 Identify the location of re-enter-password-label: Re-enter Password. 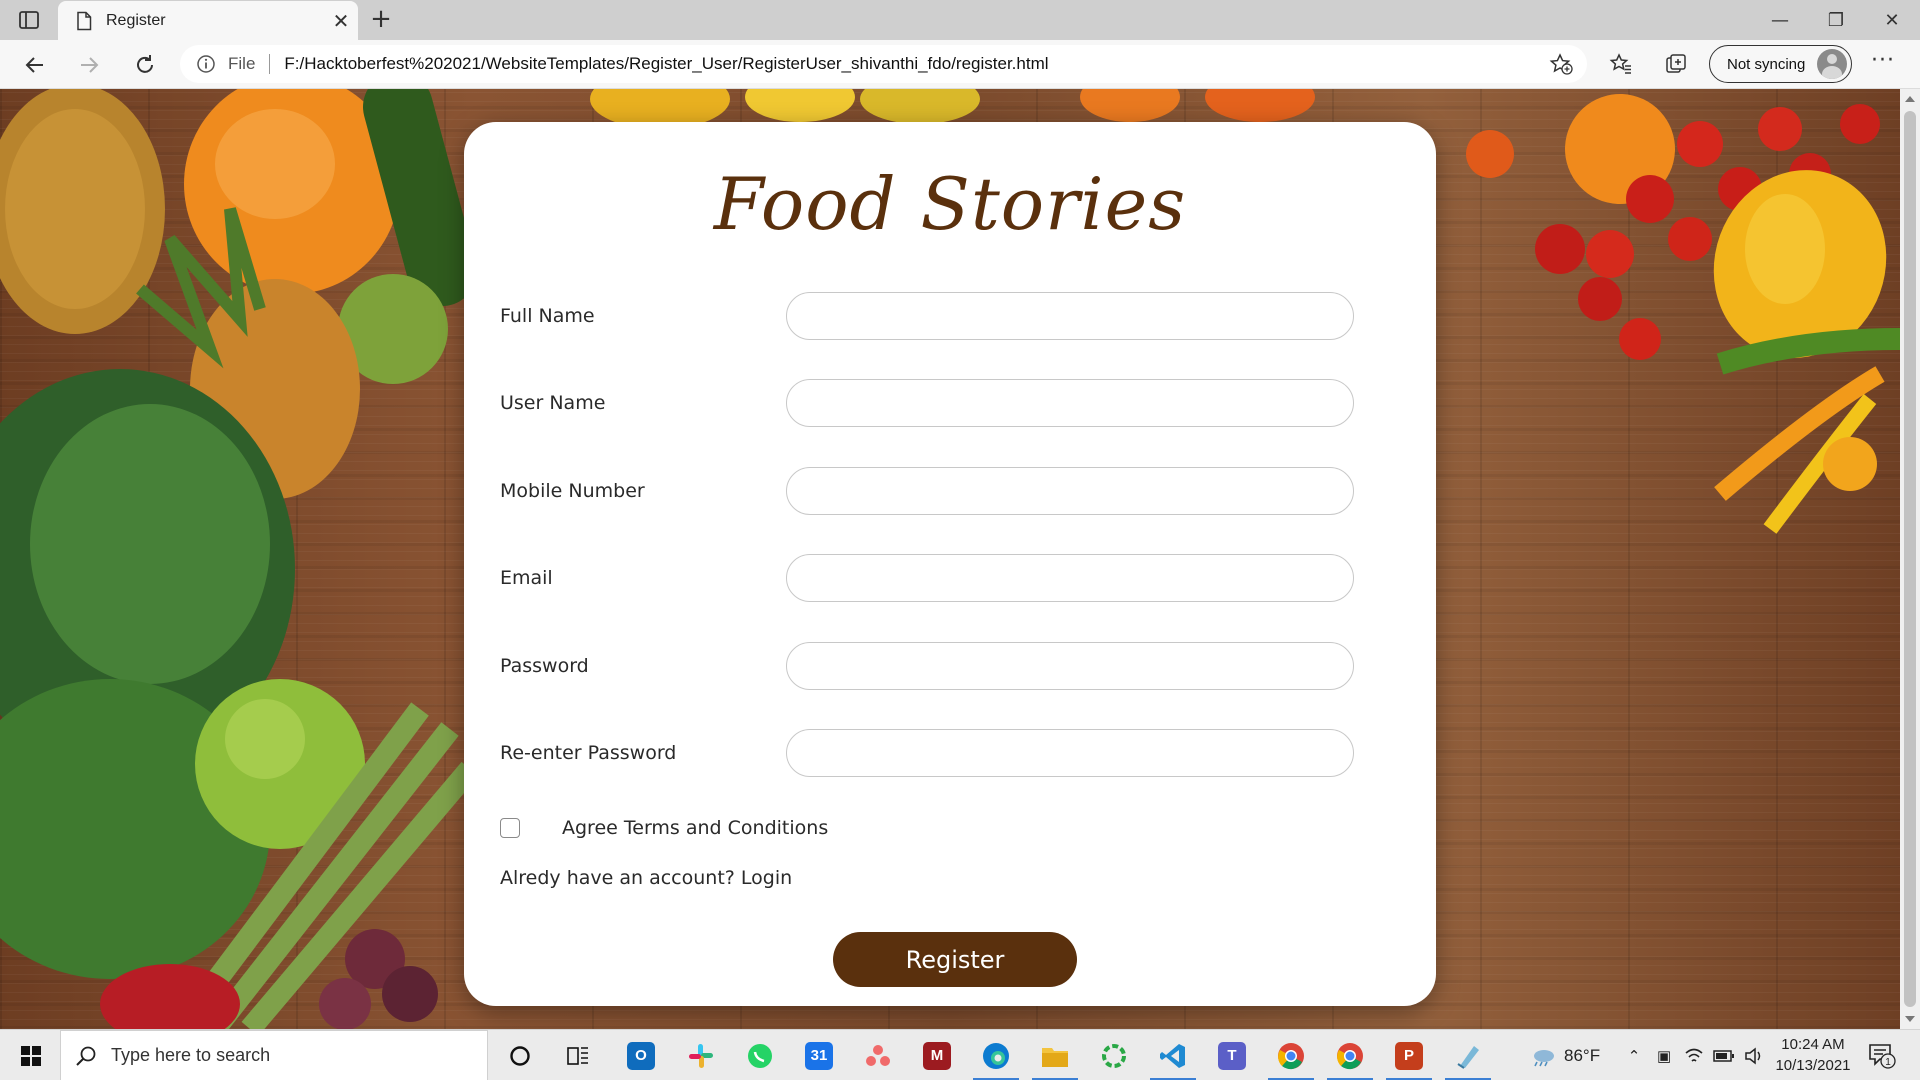
(588, 753).